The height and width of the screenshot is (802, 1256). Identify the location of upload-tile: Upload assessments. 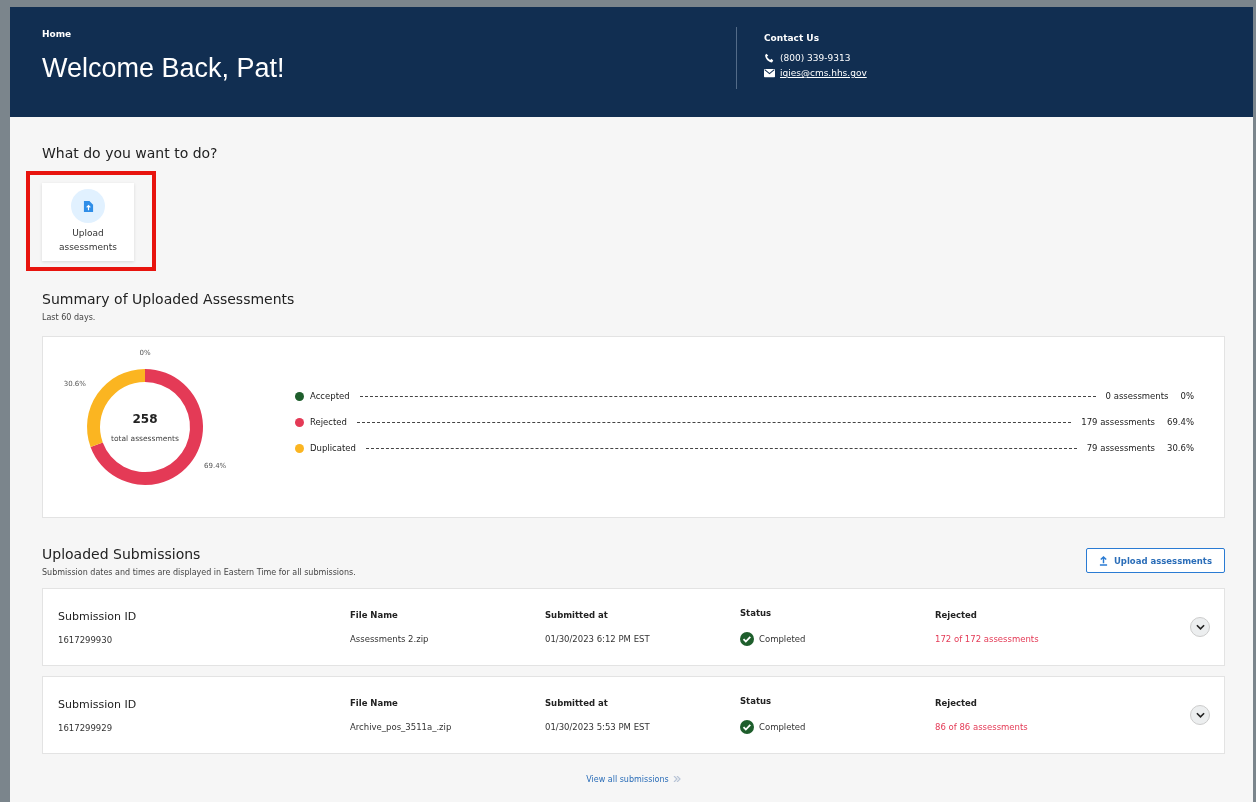
(88, 222).